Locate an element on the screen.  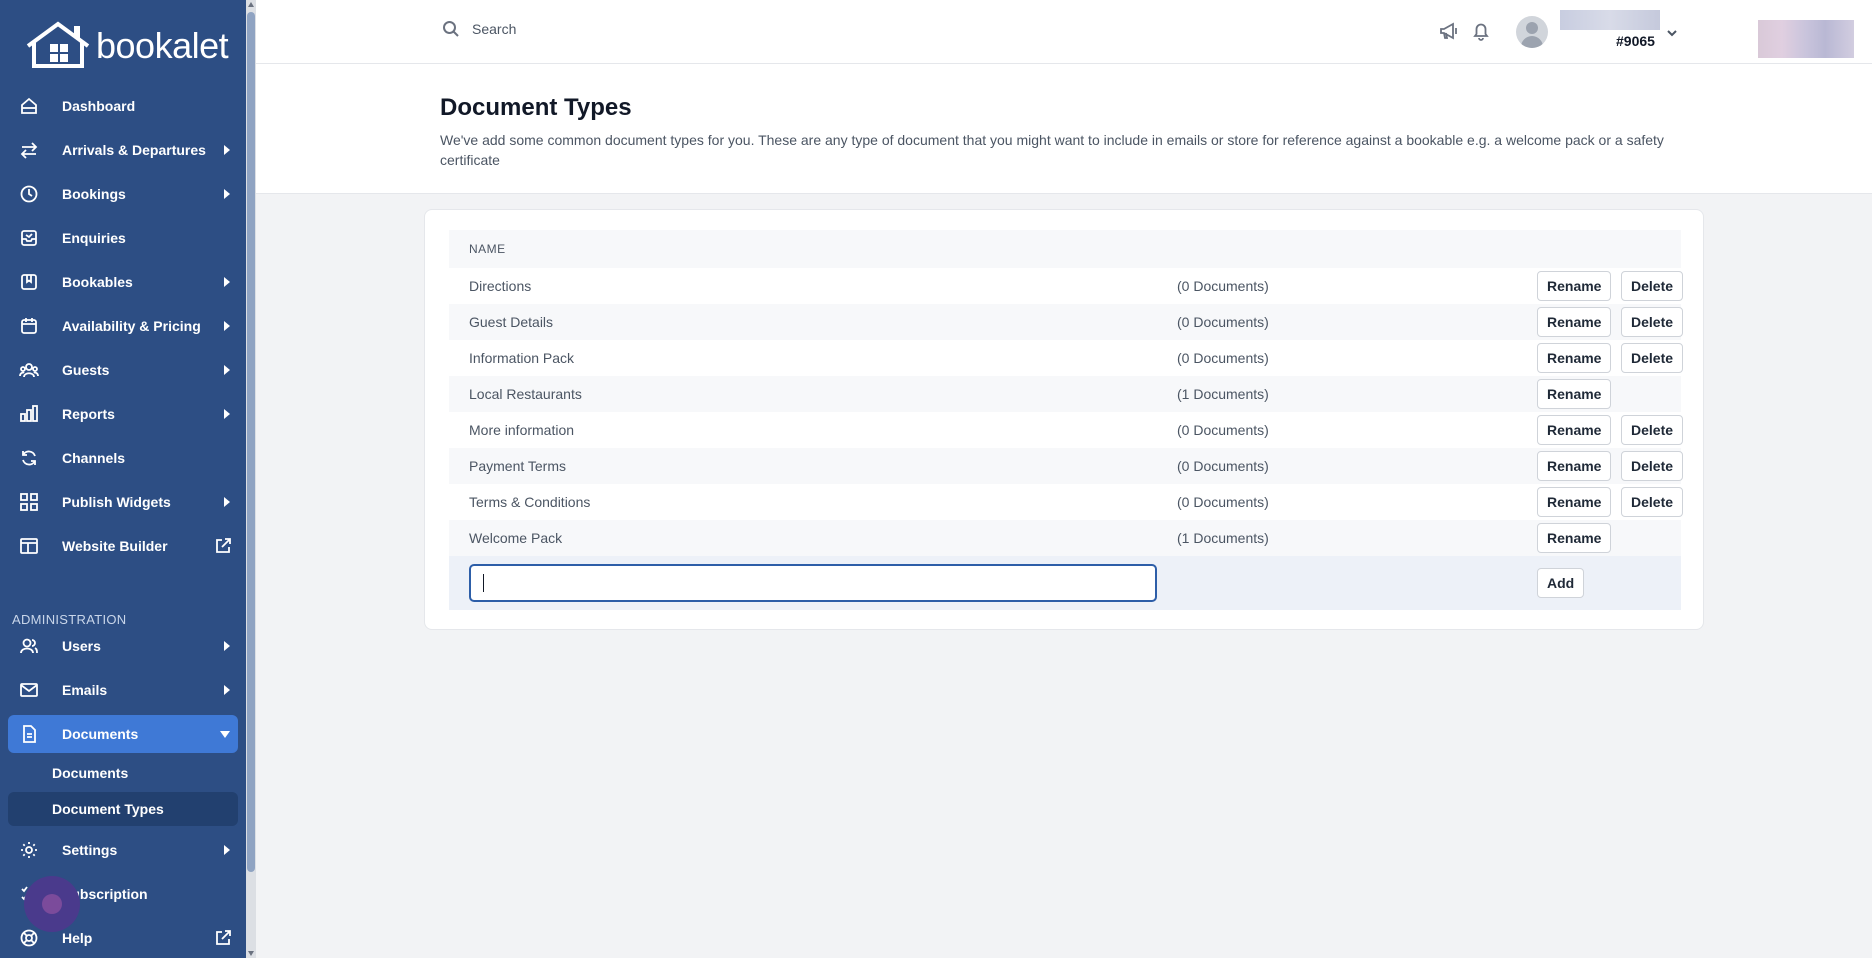
chevron-down-icon is located at coordinates (1671, 31).